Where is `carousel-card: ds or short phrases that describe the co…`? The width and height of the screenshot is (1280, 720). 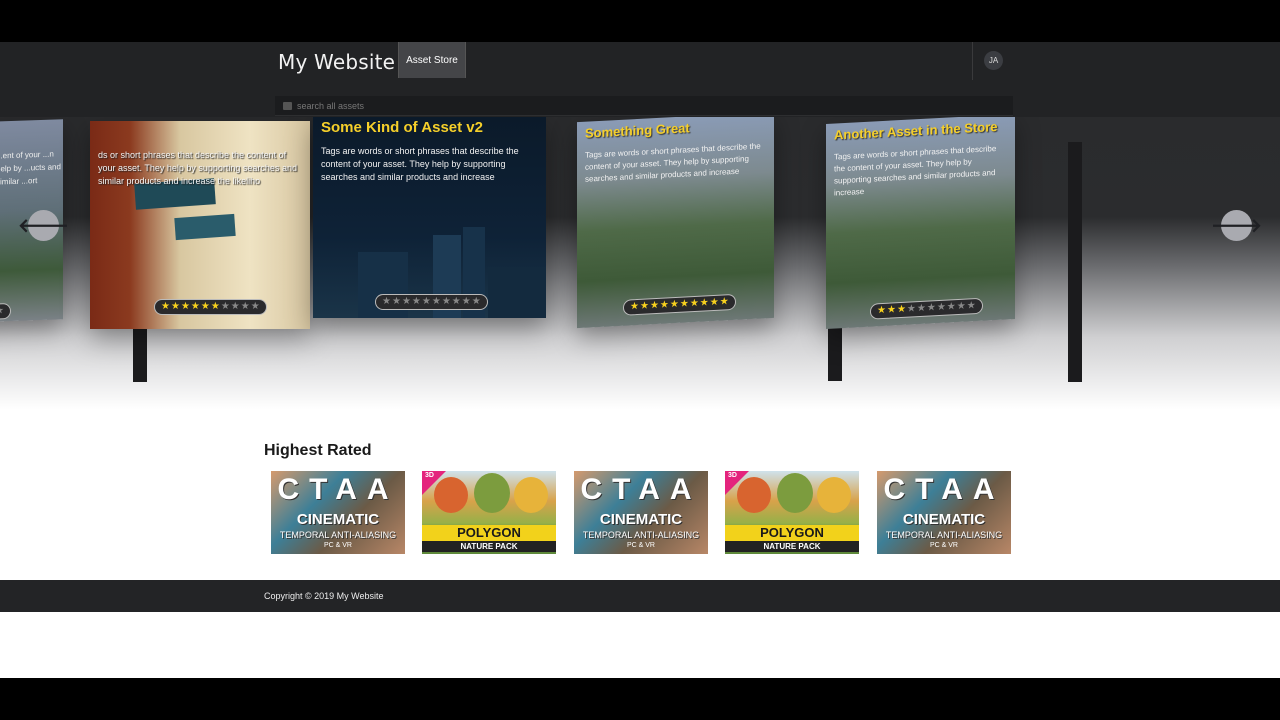 carousel-card: ds or short phrases that describe the co… is located at coordinates (200, 225).